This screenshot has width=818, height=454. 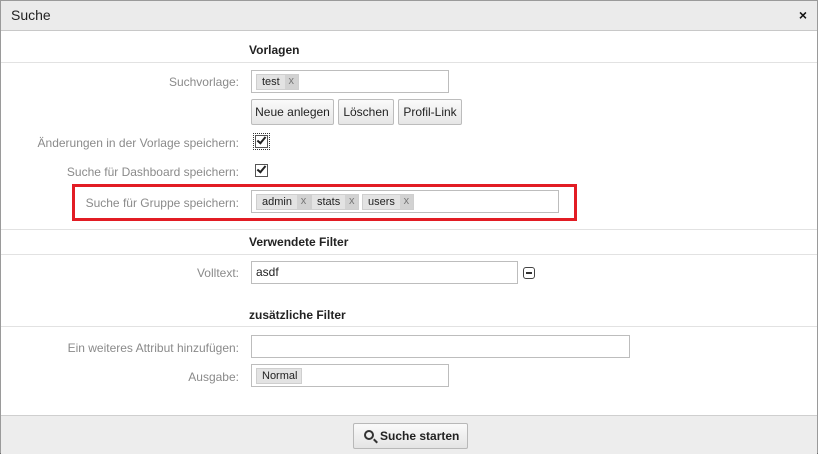 What do you see at coordinates (217, 273) in the screenshot?
I see `fulltext-label: Volltext:` at bounding box center [217, 273].